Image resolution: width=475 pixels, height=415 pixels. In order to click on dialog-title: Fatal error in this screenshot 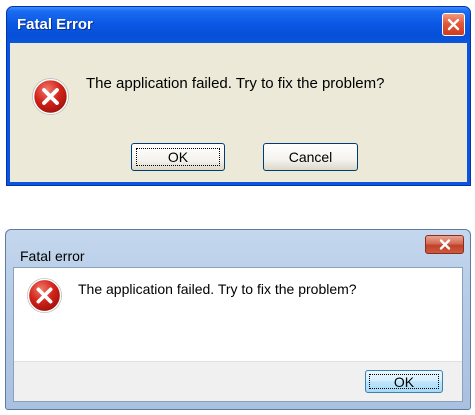, I will do `click(52, 256)`.